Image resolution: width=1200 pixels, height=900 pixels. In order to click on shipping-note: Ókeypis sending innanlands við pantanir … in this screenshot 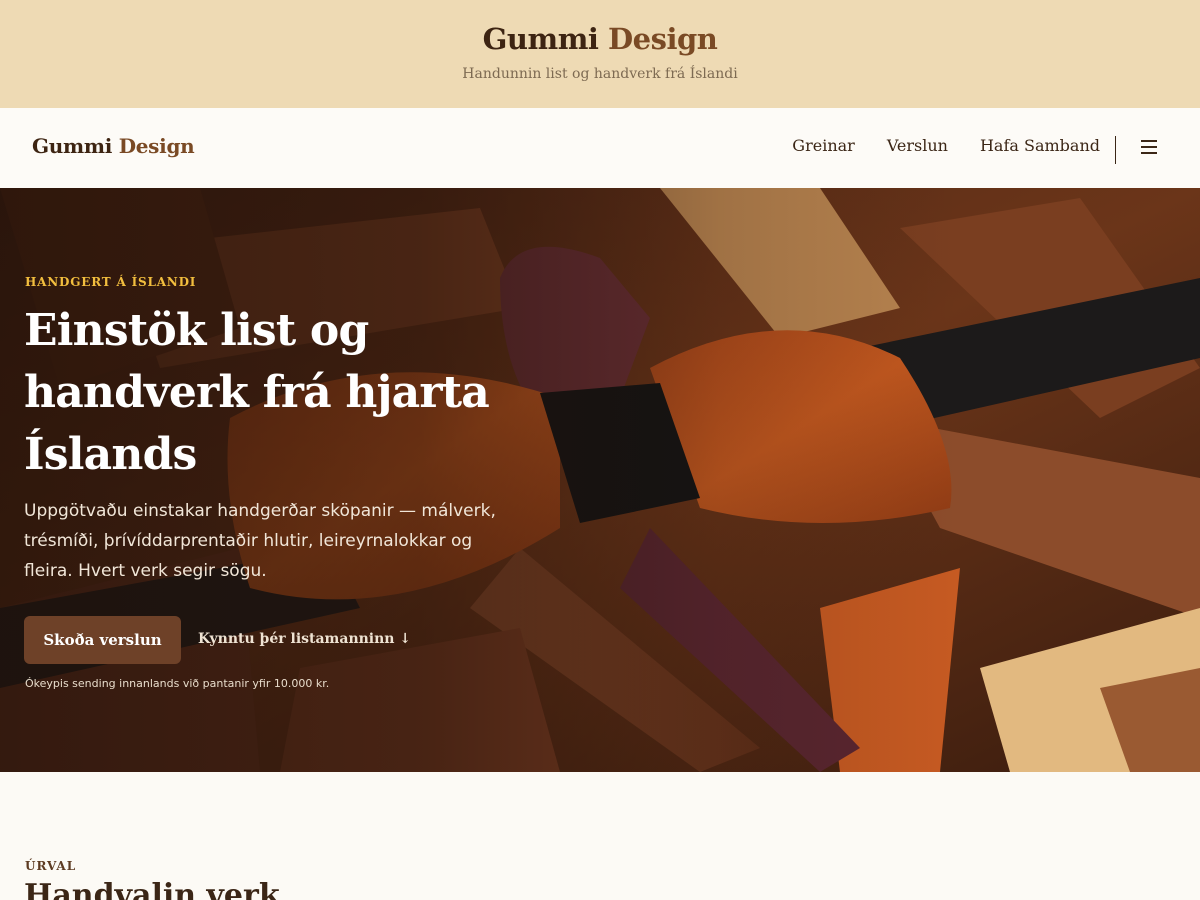, I will do `click(177, 683)`.